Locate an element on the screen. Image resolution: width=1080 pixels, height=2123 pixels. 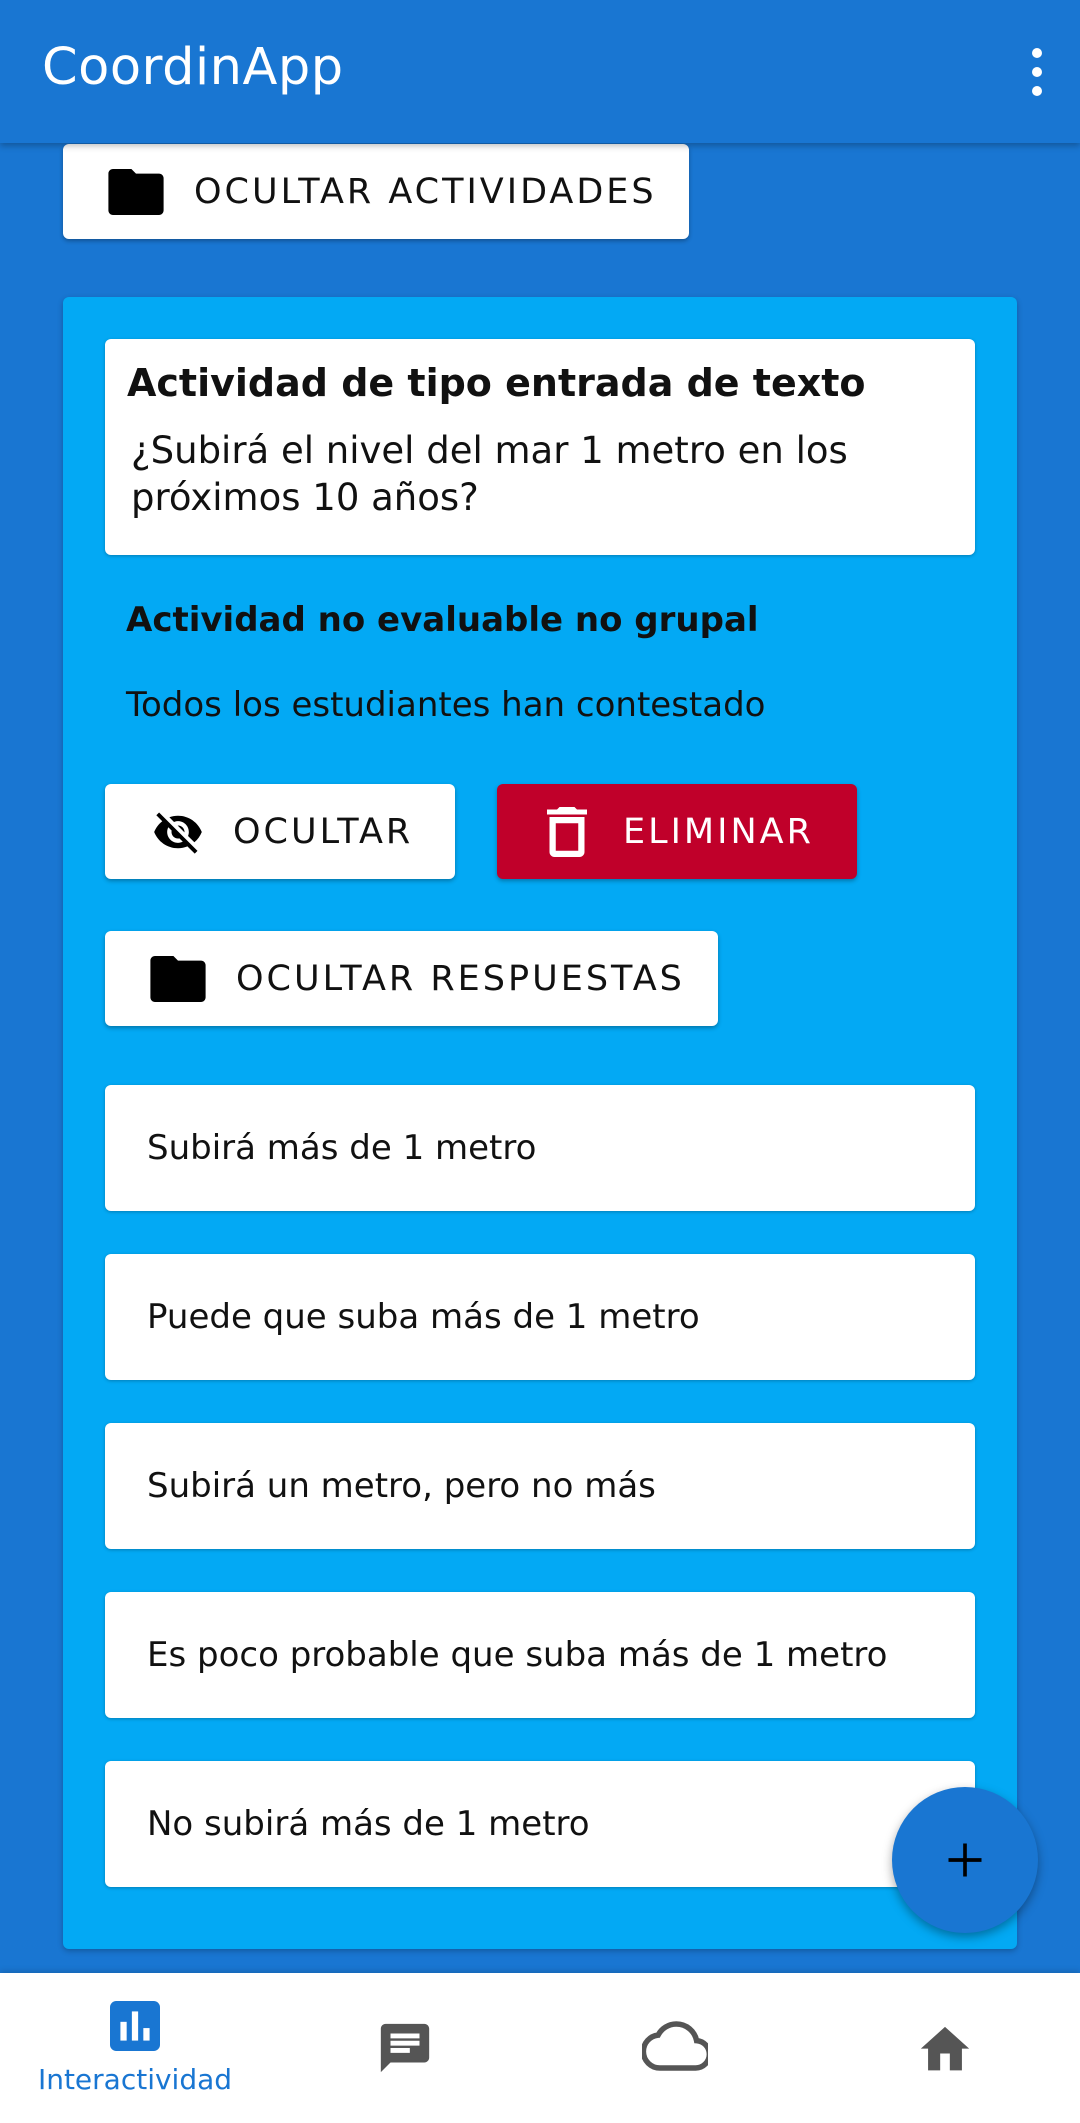
chat-icon is located at coordinates (405, 2050).